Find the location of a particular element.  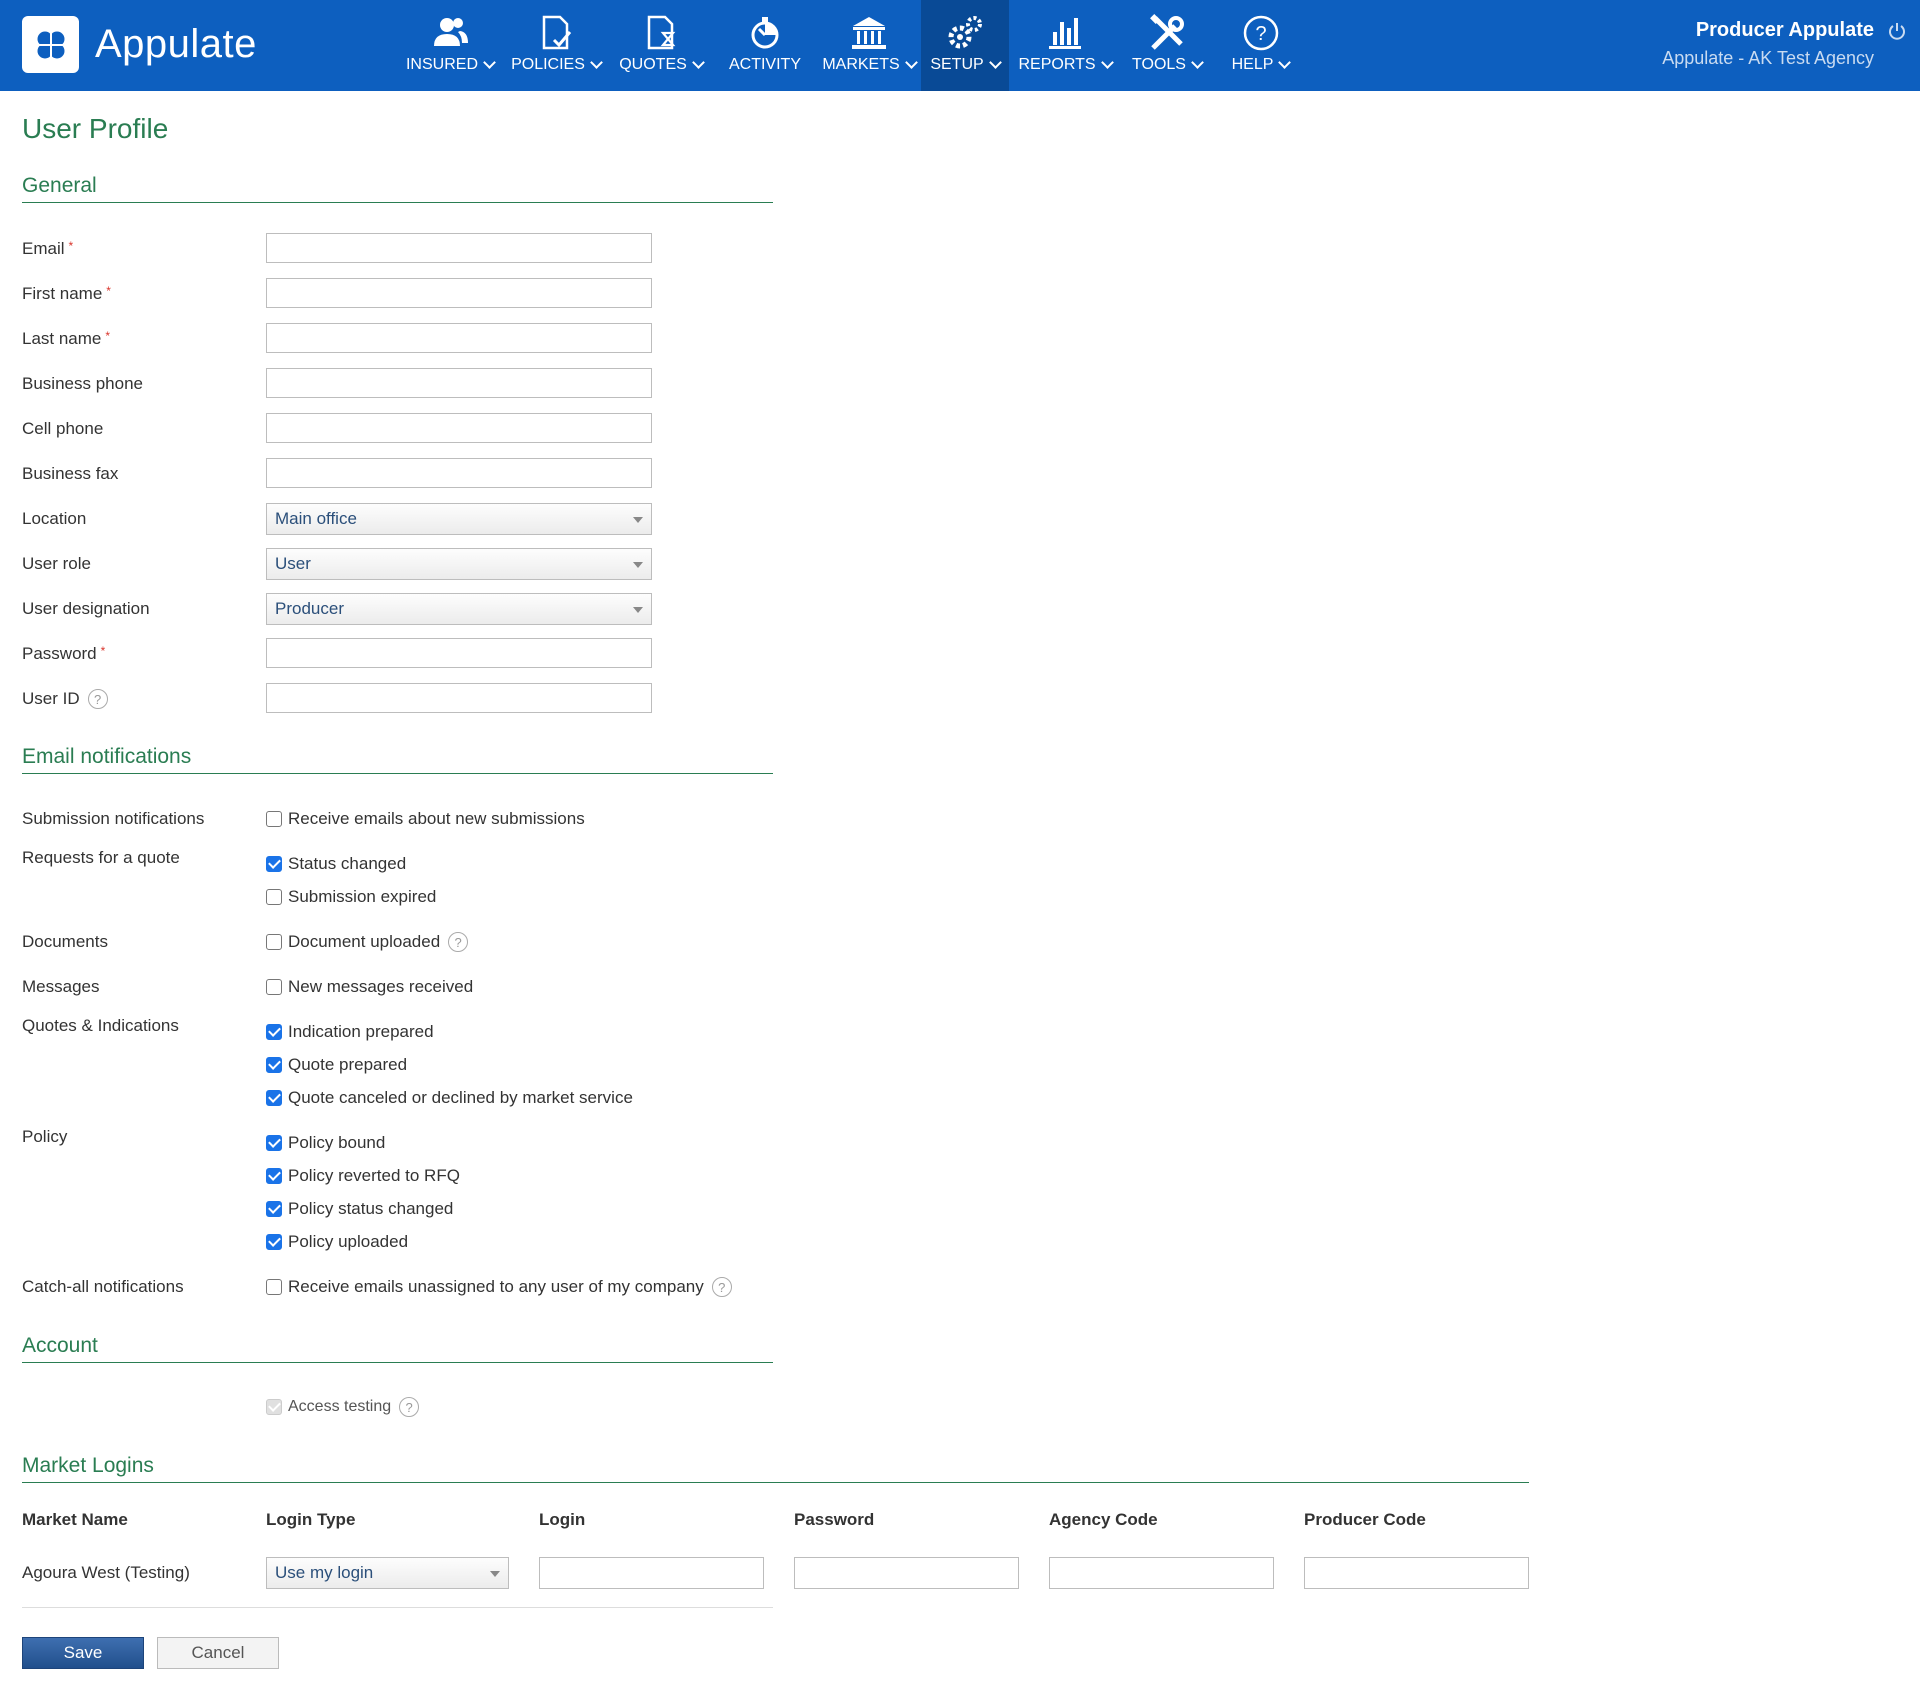

location-select: Main office is located at coordinates (459, 519).